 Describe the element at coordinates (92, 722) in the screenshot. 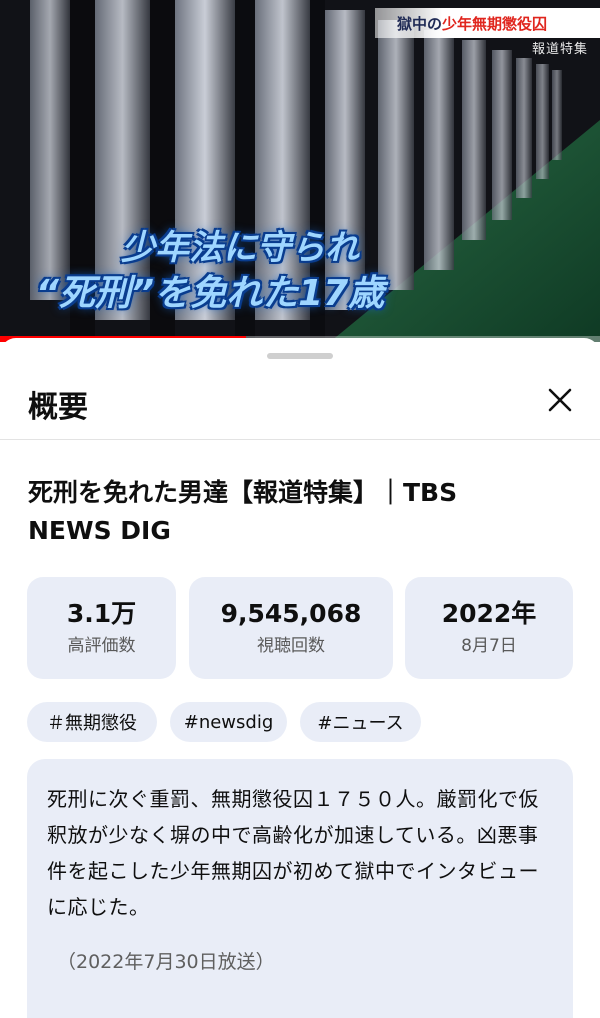

I see `hashtag-chip: ＃無期懲役` at that location.